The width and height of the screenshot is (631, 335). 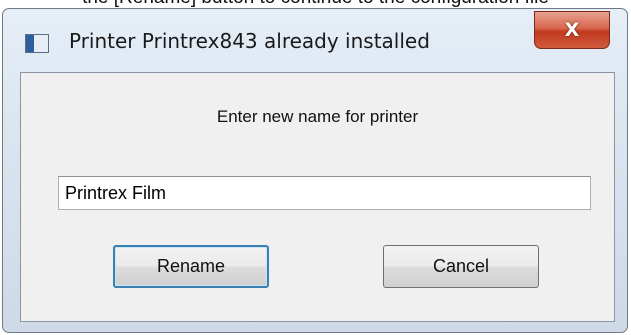 I want to click on prompt-label: Enter new name for printer, so click(x=317, y=116).